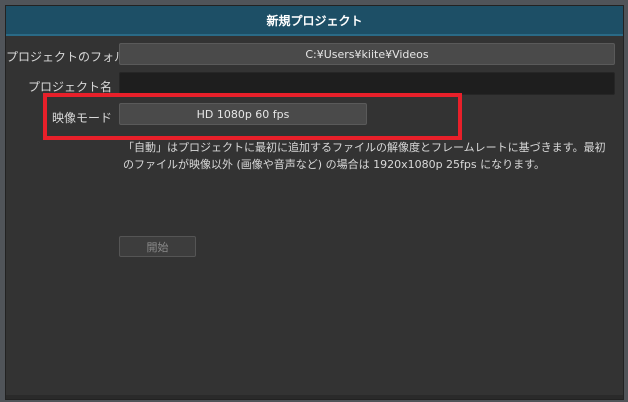 Image resolution: width=628 pixels, height=402 pixels. Describe the element at coordinates (367, 83) in the screenshot. I see `project-name-input` at that location.